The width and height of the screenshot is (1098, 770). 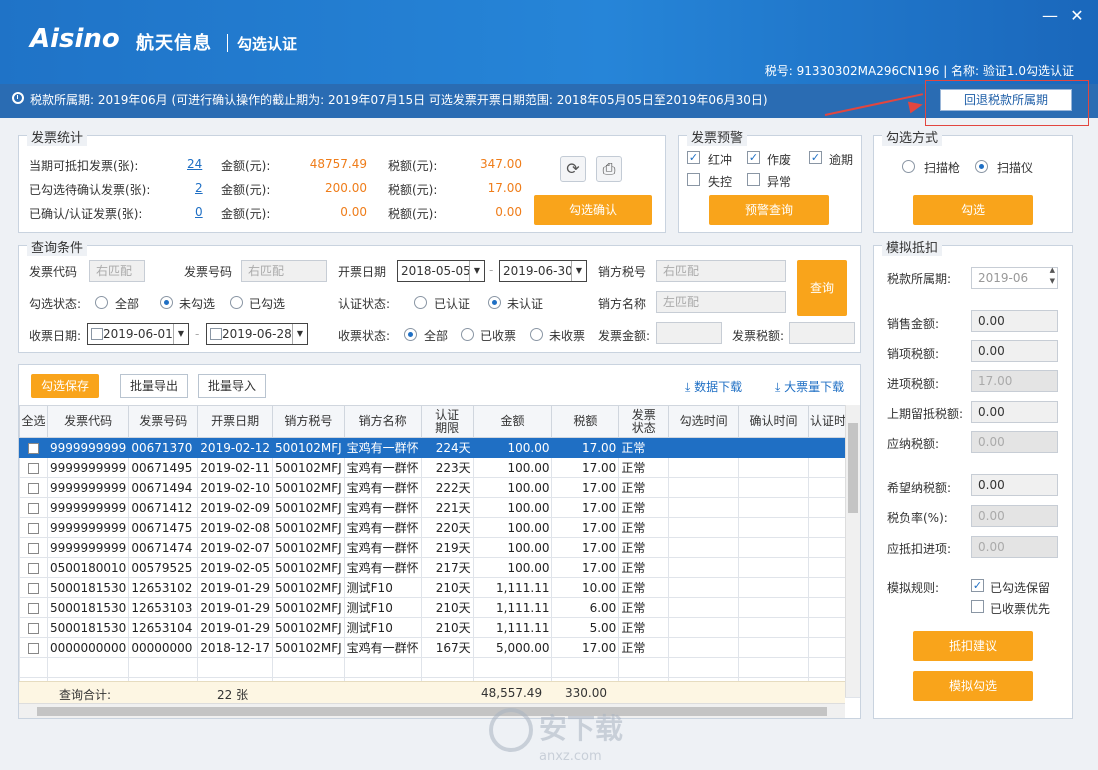 I want to click on stat-count-link: 2, so click(x=199, y=188).